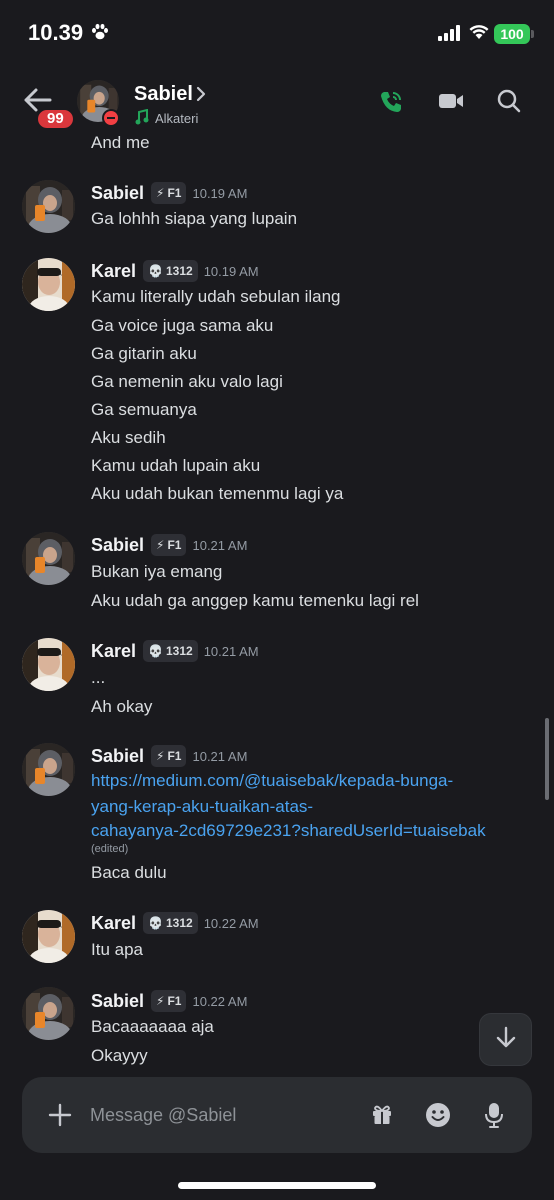 The image size is (554, 1200). Describe the element at coordinates (117, 949) in the screenshot. I see `message-text: Itu apa` at that location.